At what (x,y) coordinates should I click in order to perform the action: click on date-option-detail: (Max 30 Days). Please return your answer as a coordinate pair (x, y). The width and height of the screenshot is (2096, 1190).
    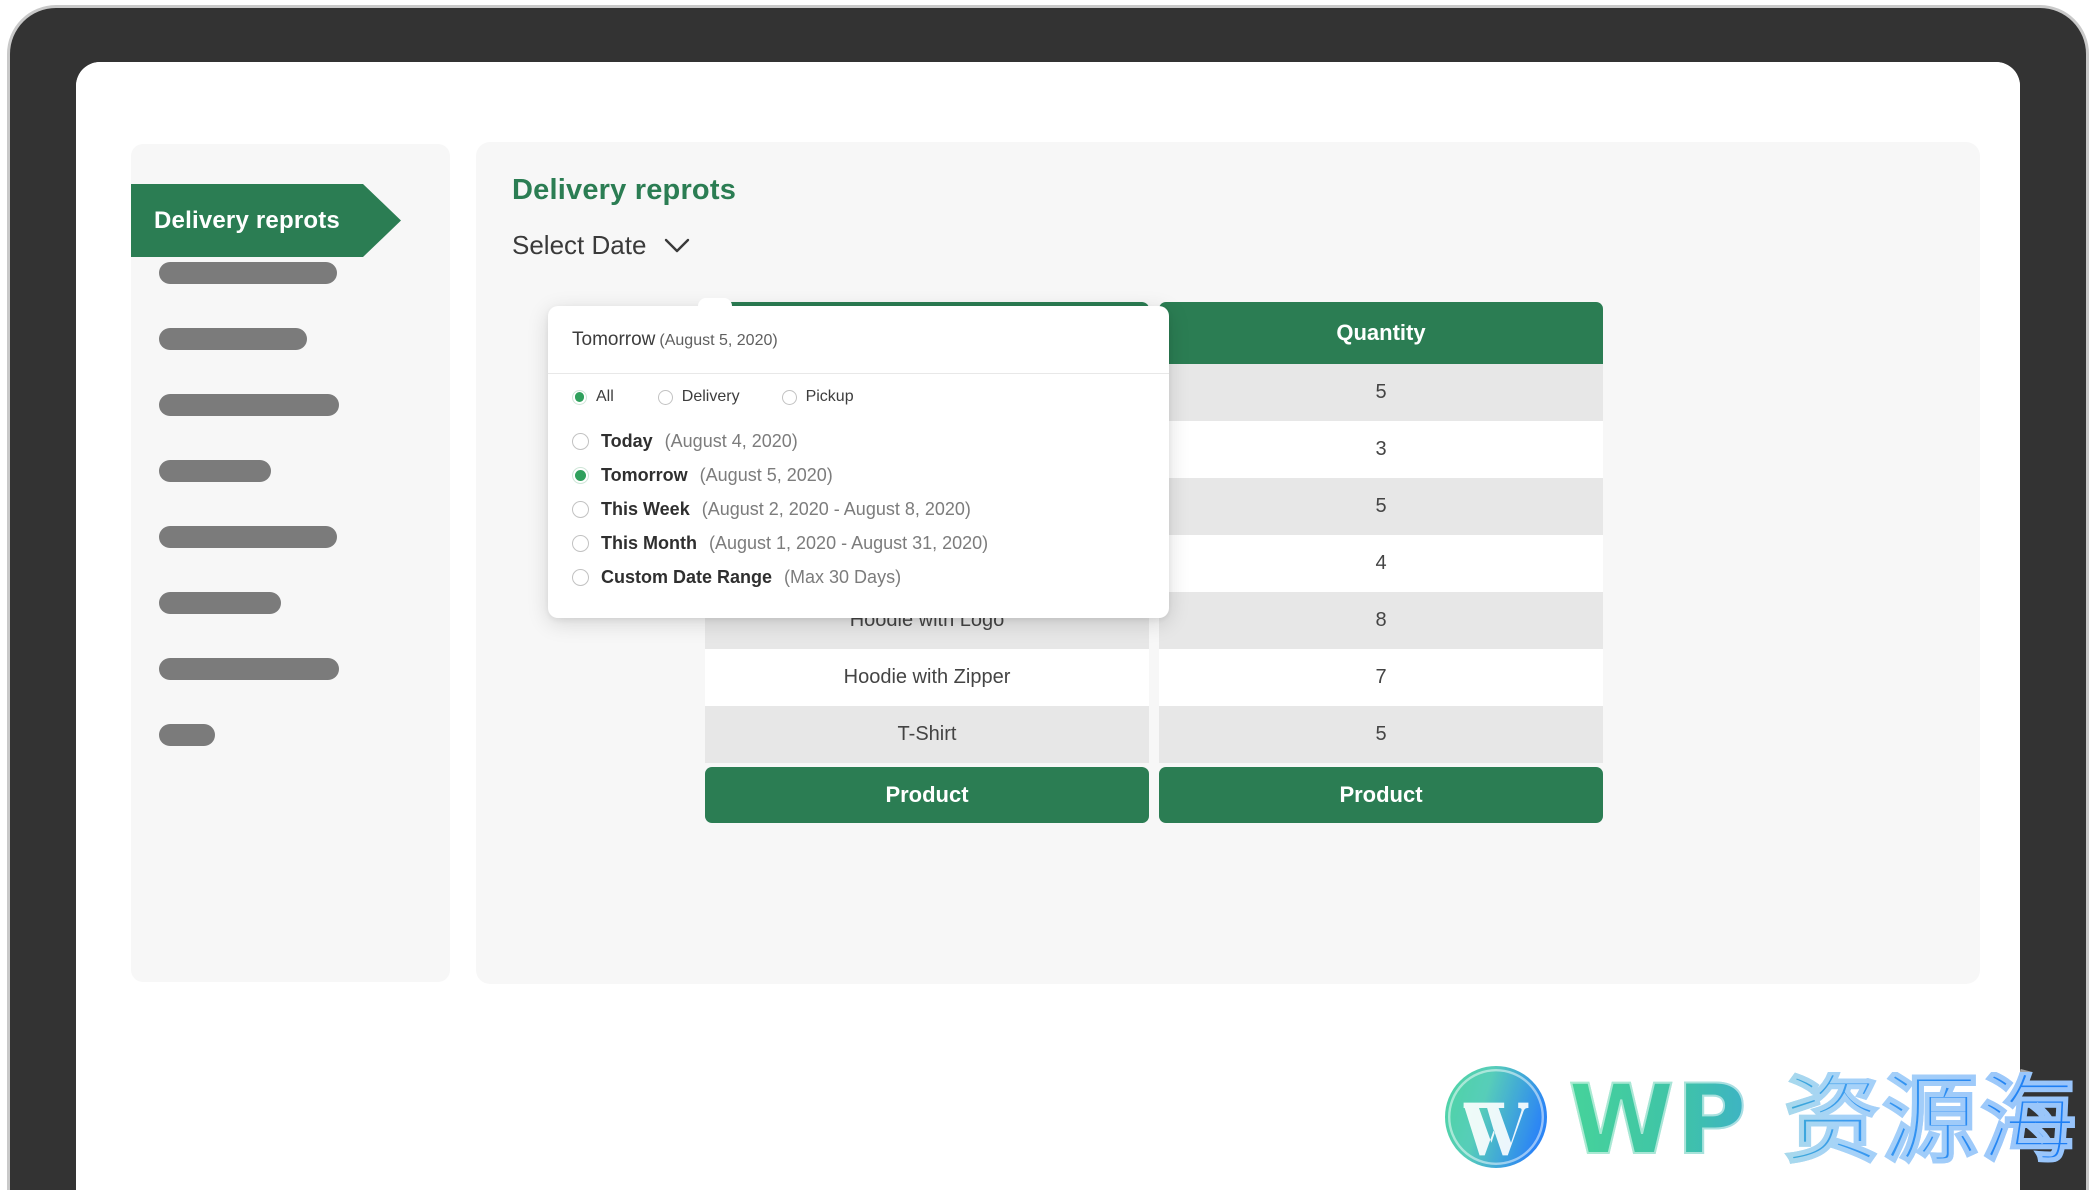
    Looking at the image, I should click on (843, 576).